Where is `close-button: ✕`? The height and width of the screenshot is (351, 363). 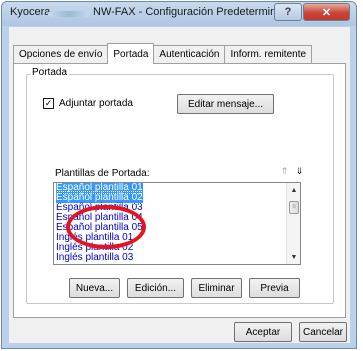
close-button: ✕ is located at coordinates (326, 12).